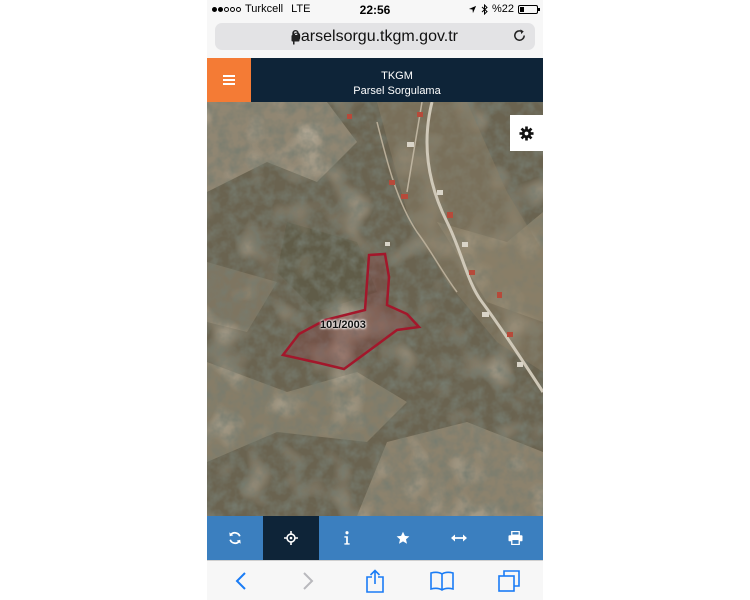  I want to click on info-button, so click(347, 538).